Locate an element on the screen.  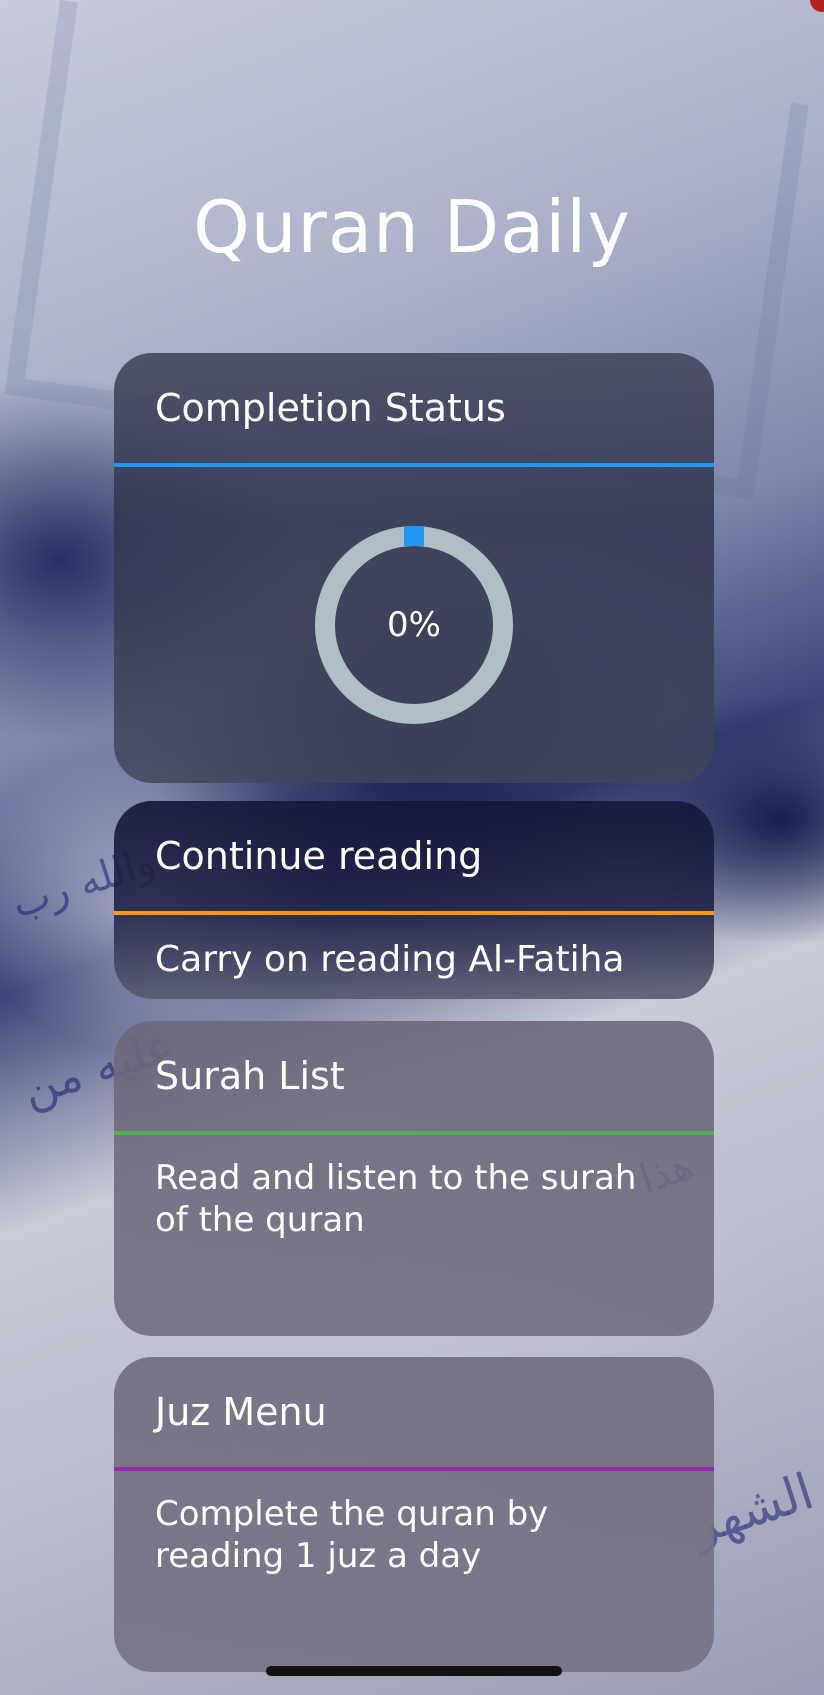
completion-progress-ring: 0% is located at coordinates (414, 625).